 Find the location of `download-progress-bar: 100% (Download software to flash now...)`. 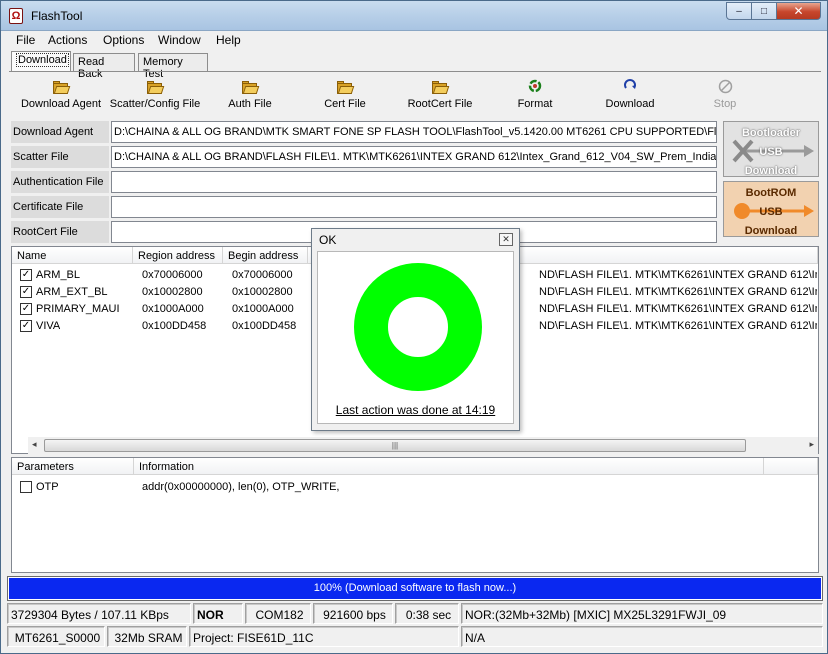

download-progress-bar: 100% (Download software to flash now...) is located at coordinates (415, 588).